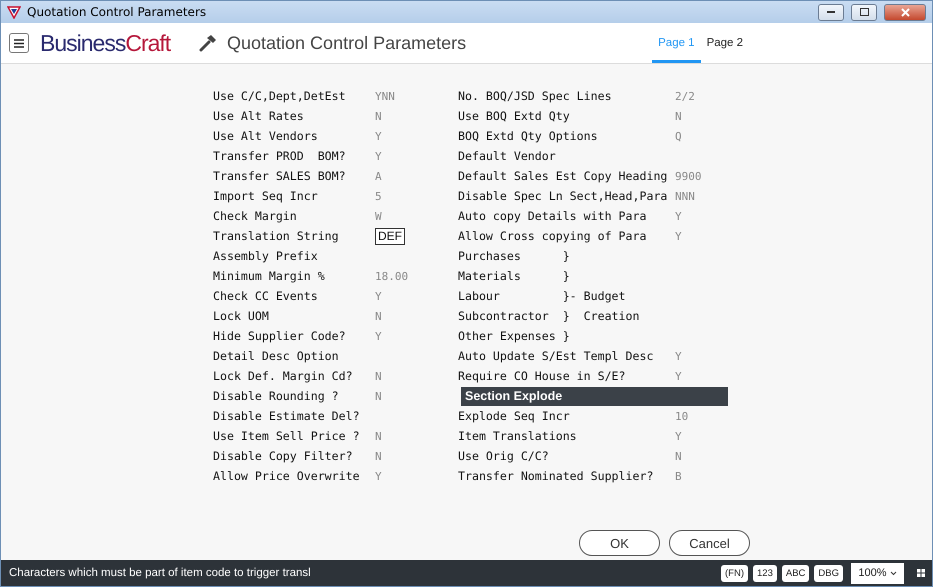  I want to click on param-label: Allow Cross copying of Para, so click(553, 236).